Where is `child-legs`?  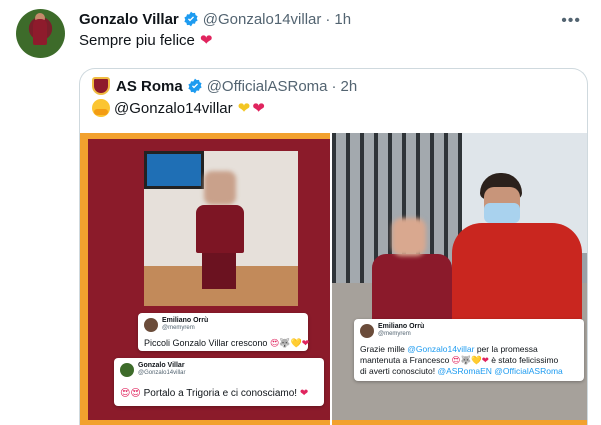
child-legs is located at coordinates (219, 271).